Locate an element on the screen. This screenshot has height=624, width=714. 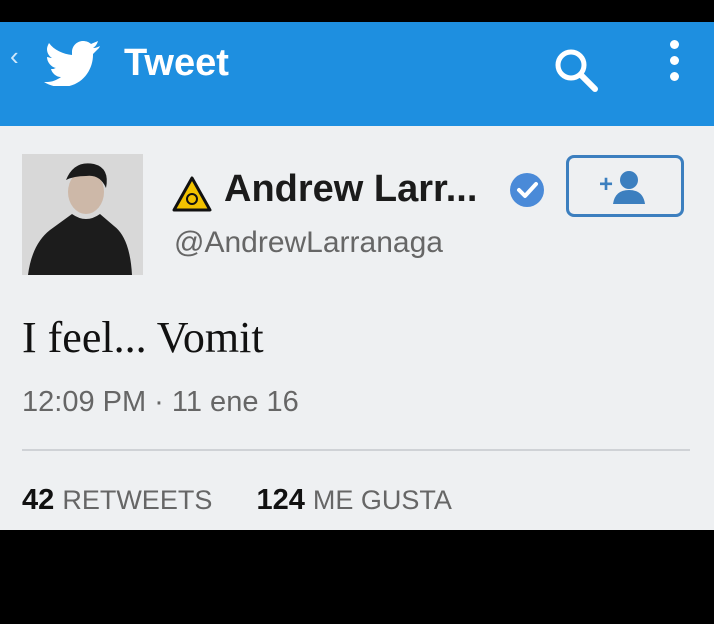
search-icon is located at coordinates (576, 70).